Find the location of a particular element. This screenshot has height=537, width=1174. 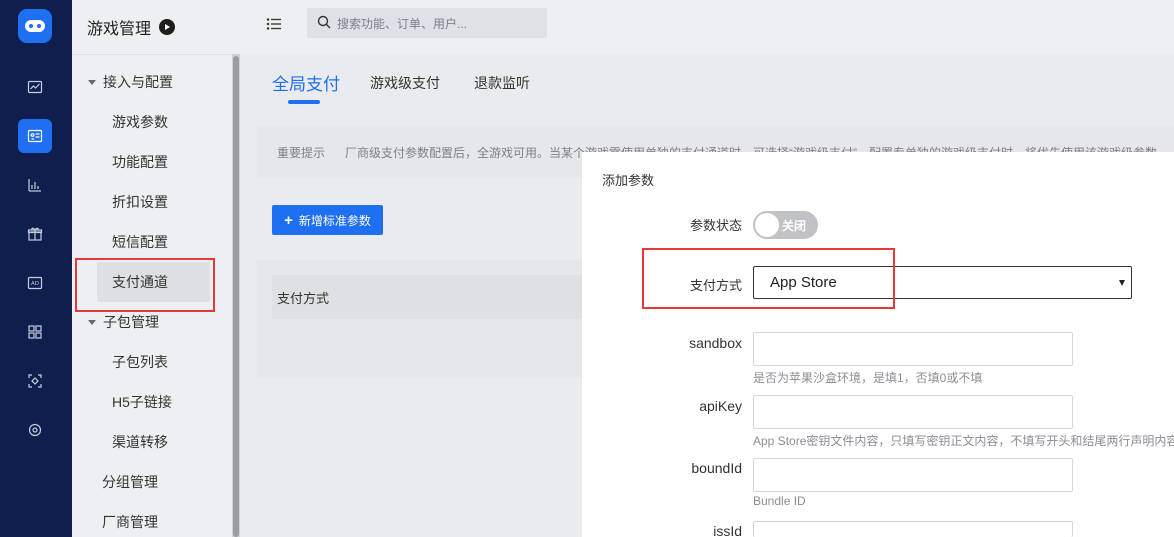

menu-item-subpackage-list: 子包列表 is located at coordinates (152, 362).